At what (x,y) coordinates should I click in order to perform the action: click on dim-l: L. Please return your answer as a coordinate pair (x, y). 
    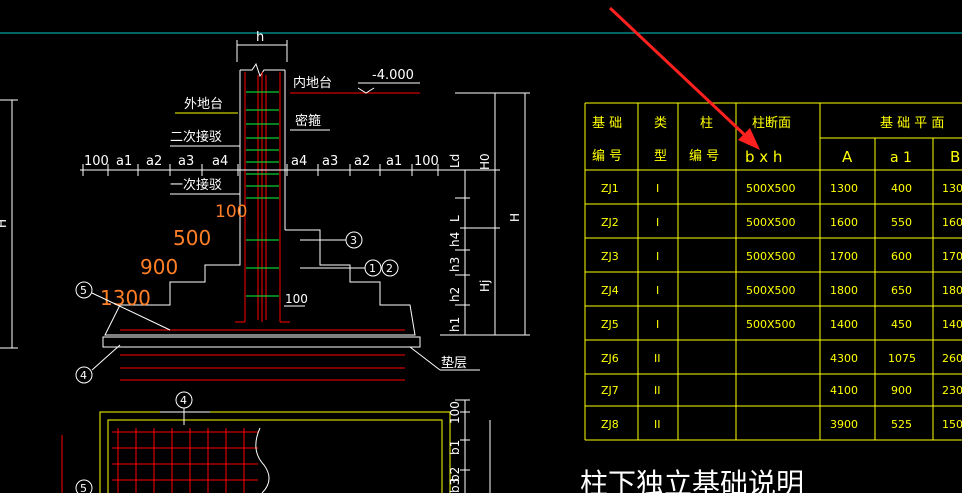
    Looking at the image, I should click on (455, 218).